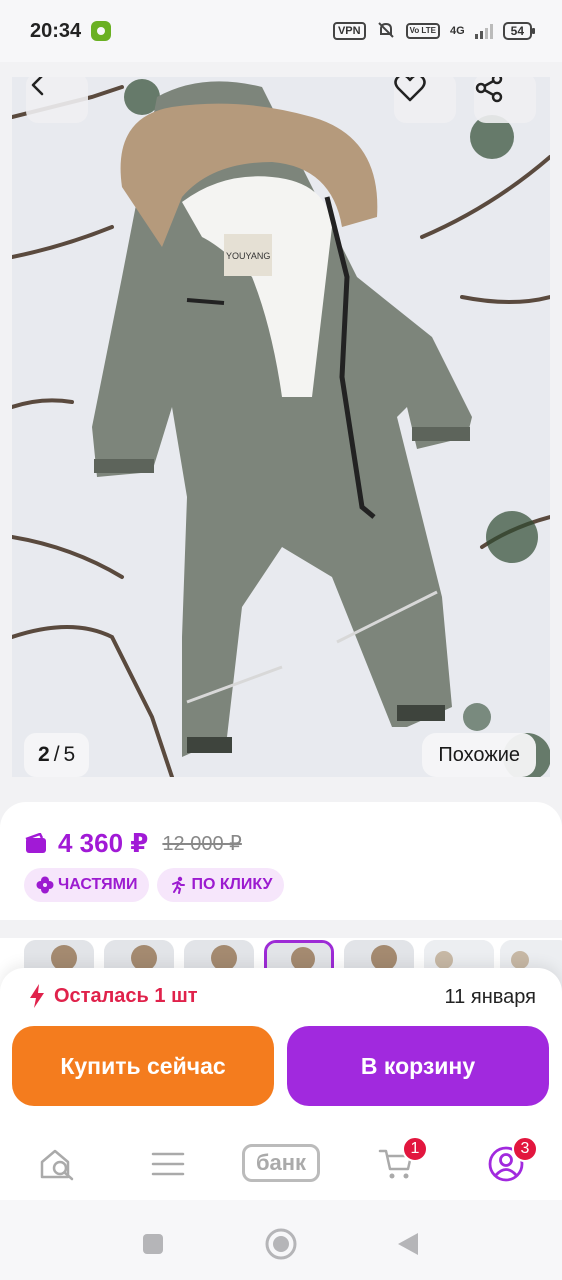  I want to click on one-click-chip: ПО КЛИКУ, so click(221, 885).